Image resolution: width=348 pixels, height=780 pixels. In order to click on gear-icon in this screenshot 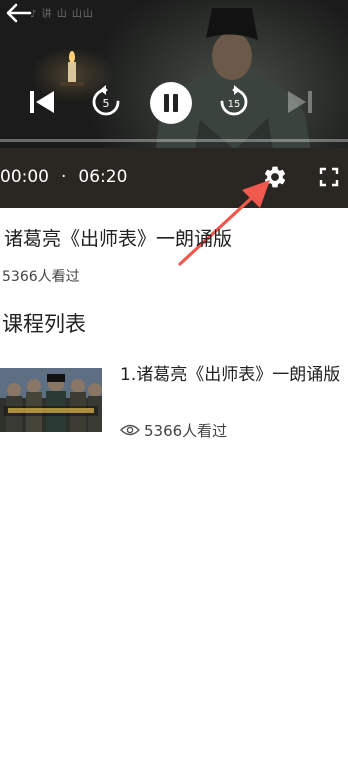, I will do `click(275, 177)`.